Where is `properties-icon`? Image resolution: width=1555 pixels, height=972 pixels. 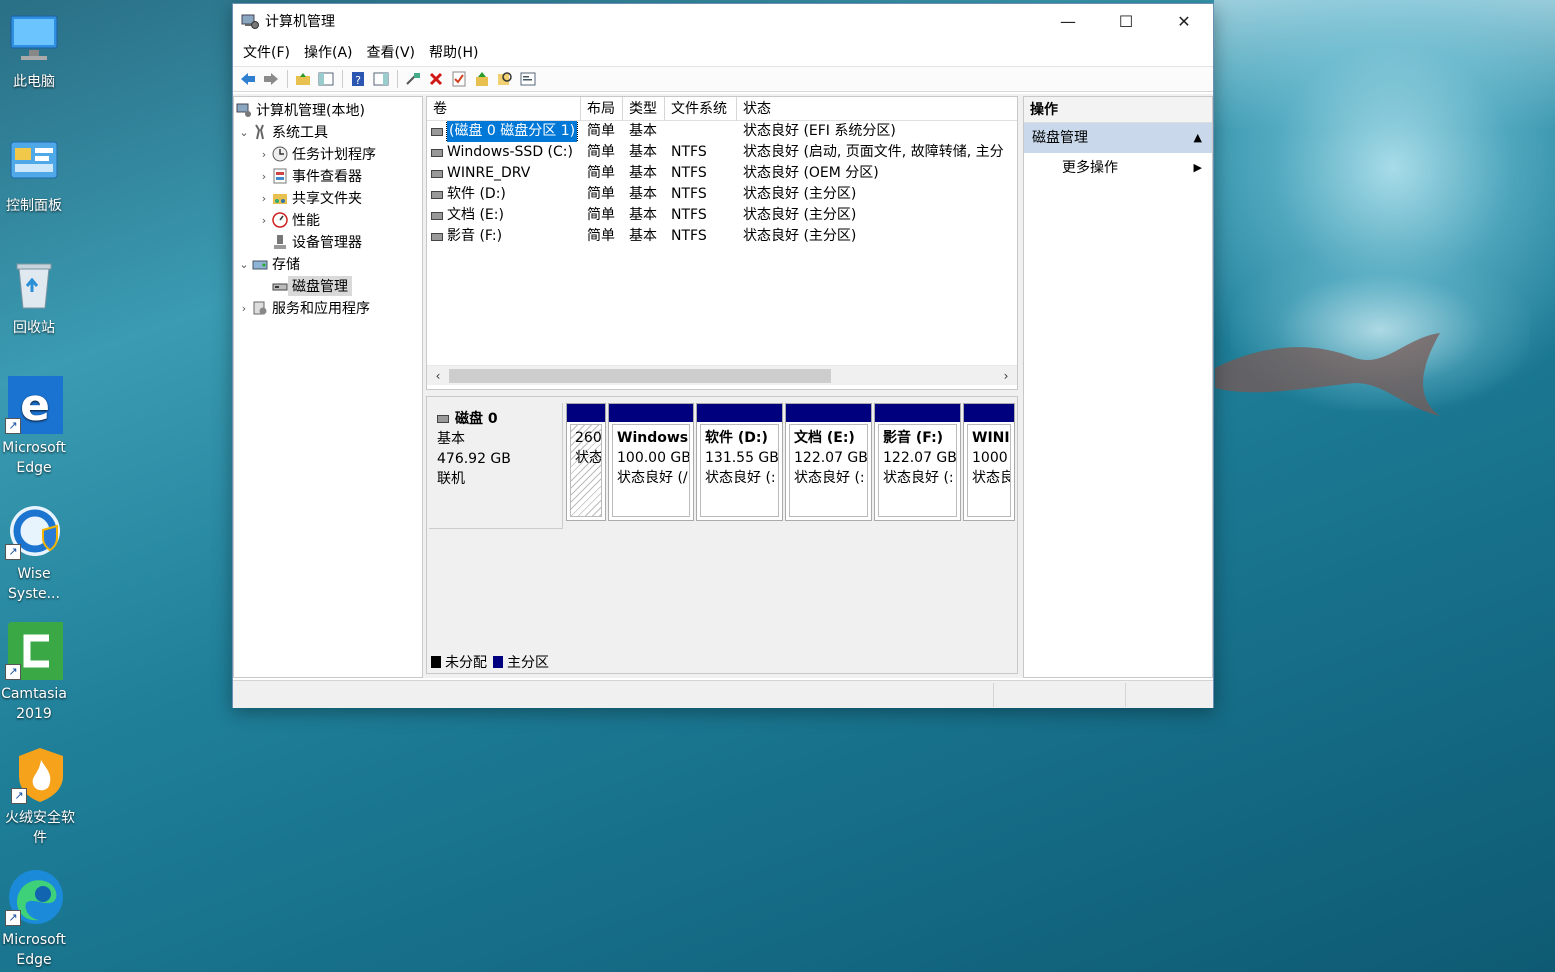 properties-icon is located at coordinates (459, 79).